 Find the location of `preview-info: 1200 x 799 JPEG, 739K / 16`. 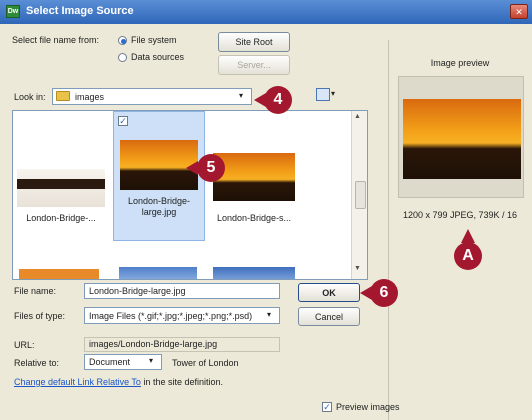

preview-info: 1200 x 799 JPEG, 739K / 16 is located at coordinates (460, 215).